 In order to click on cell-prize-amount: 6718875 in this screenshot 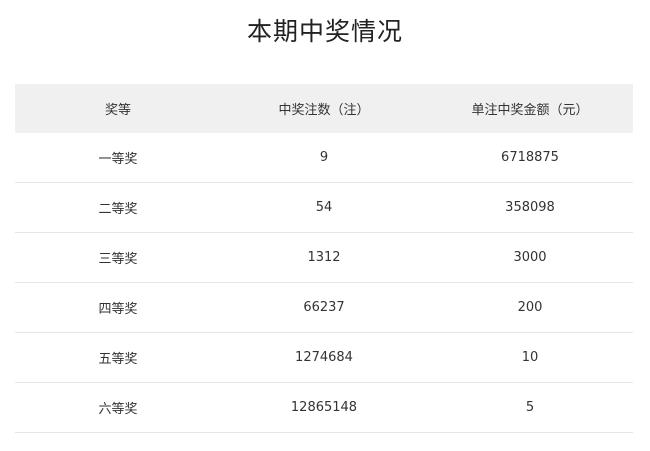, I will do `click(530, 158)`.